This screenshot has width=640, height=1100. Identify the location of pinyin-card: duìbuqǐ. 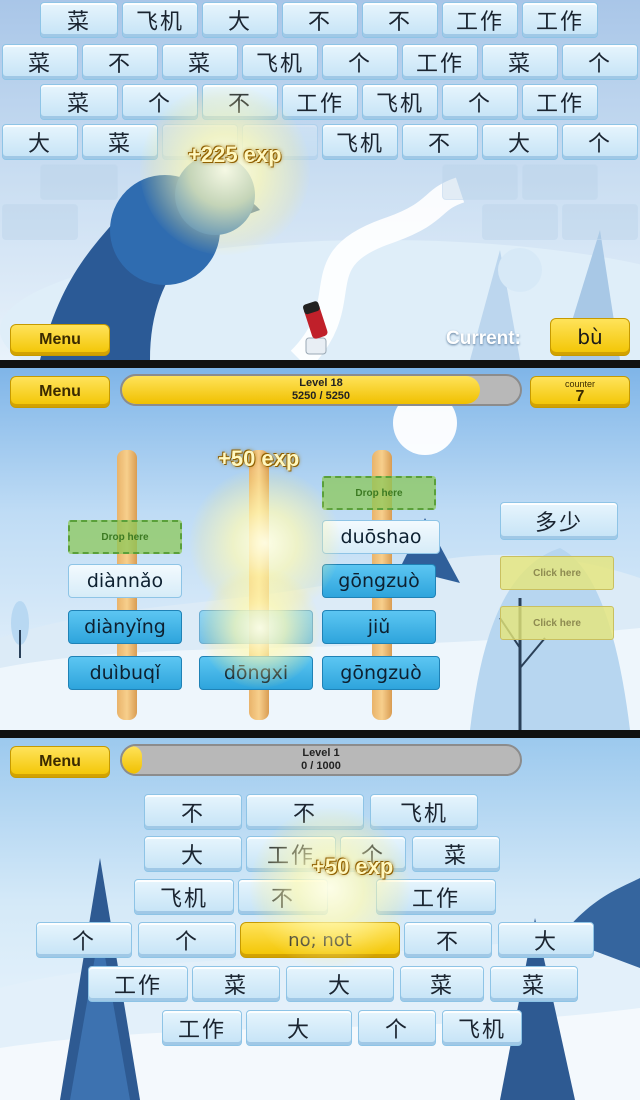
(125, 673).